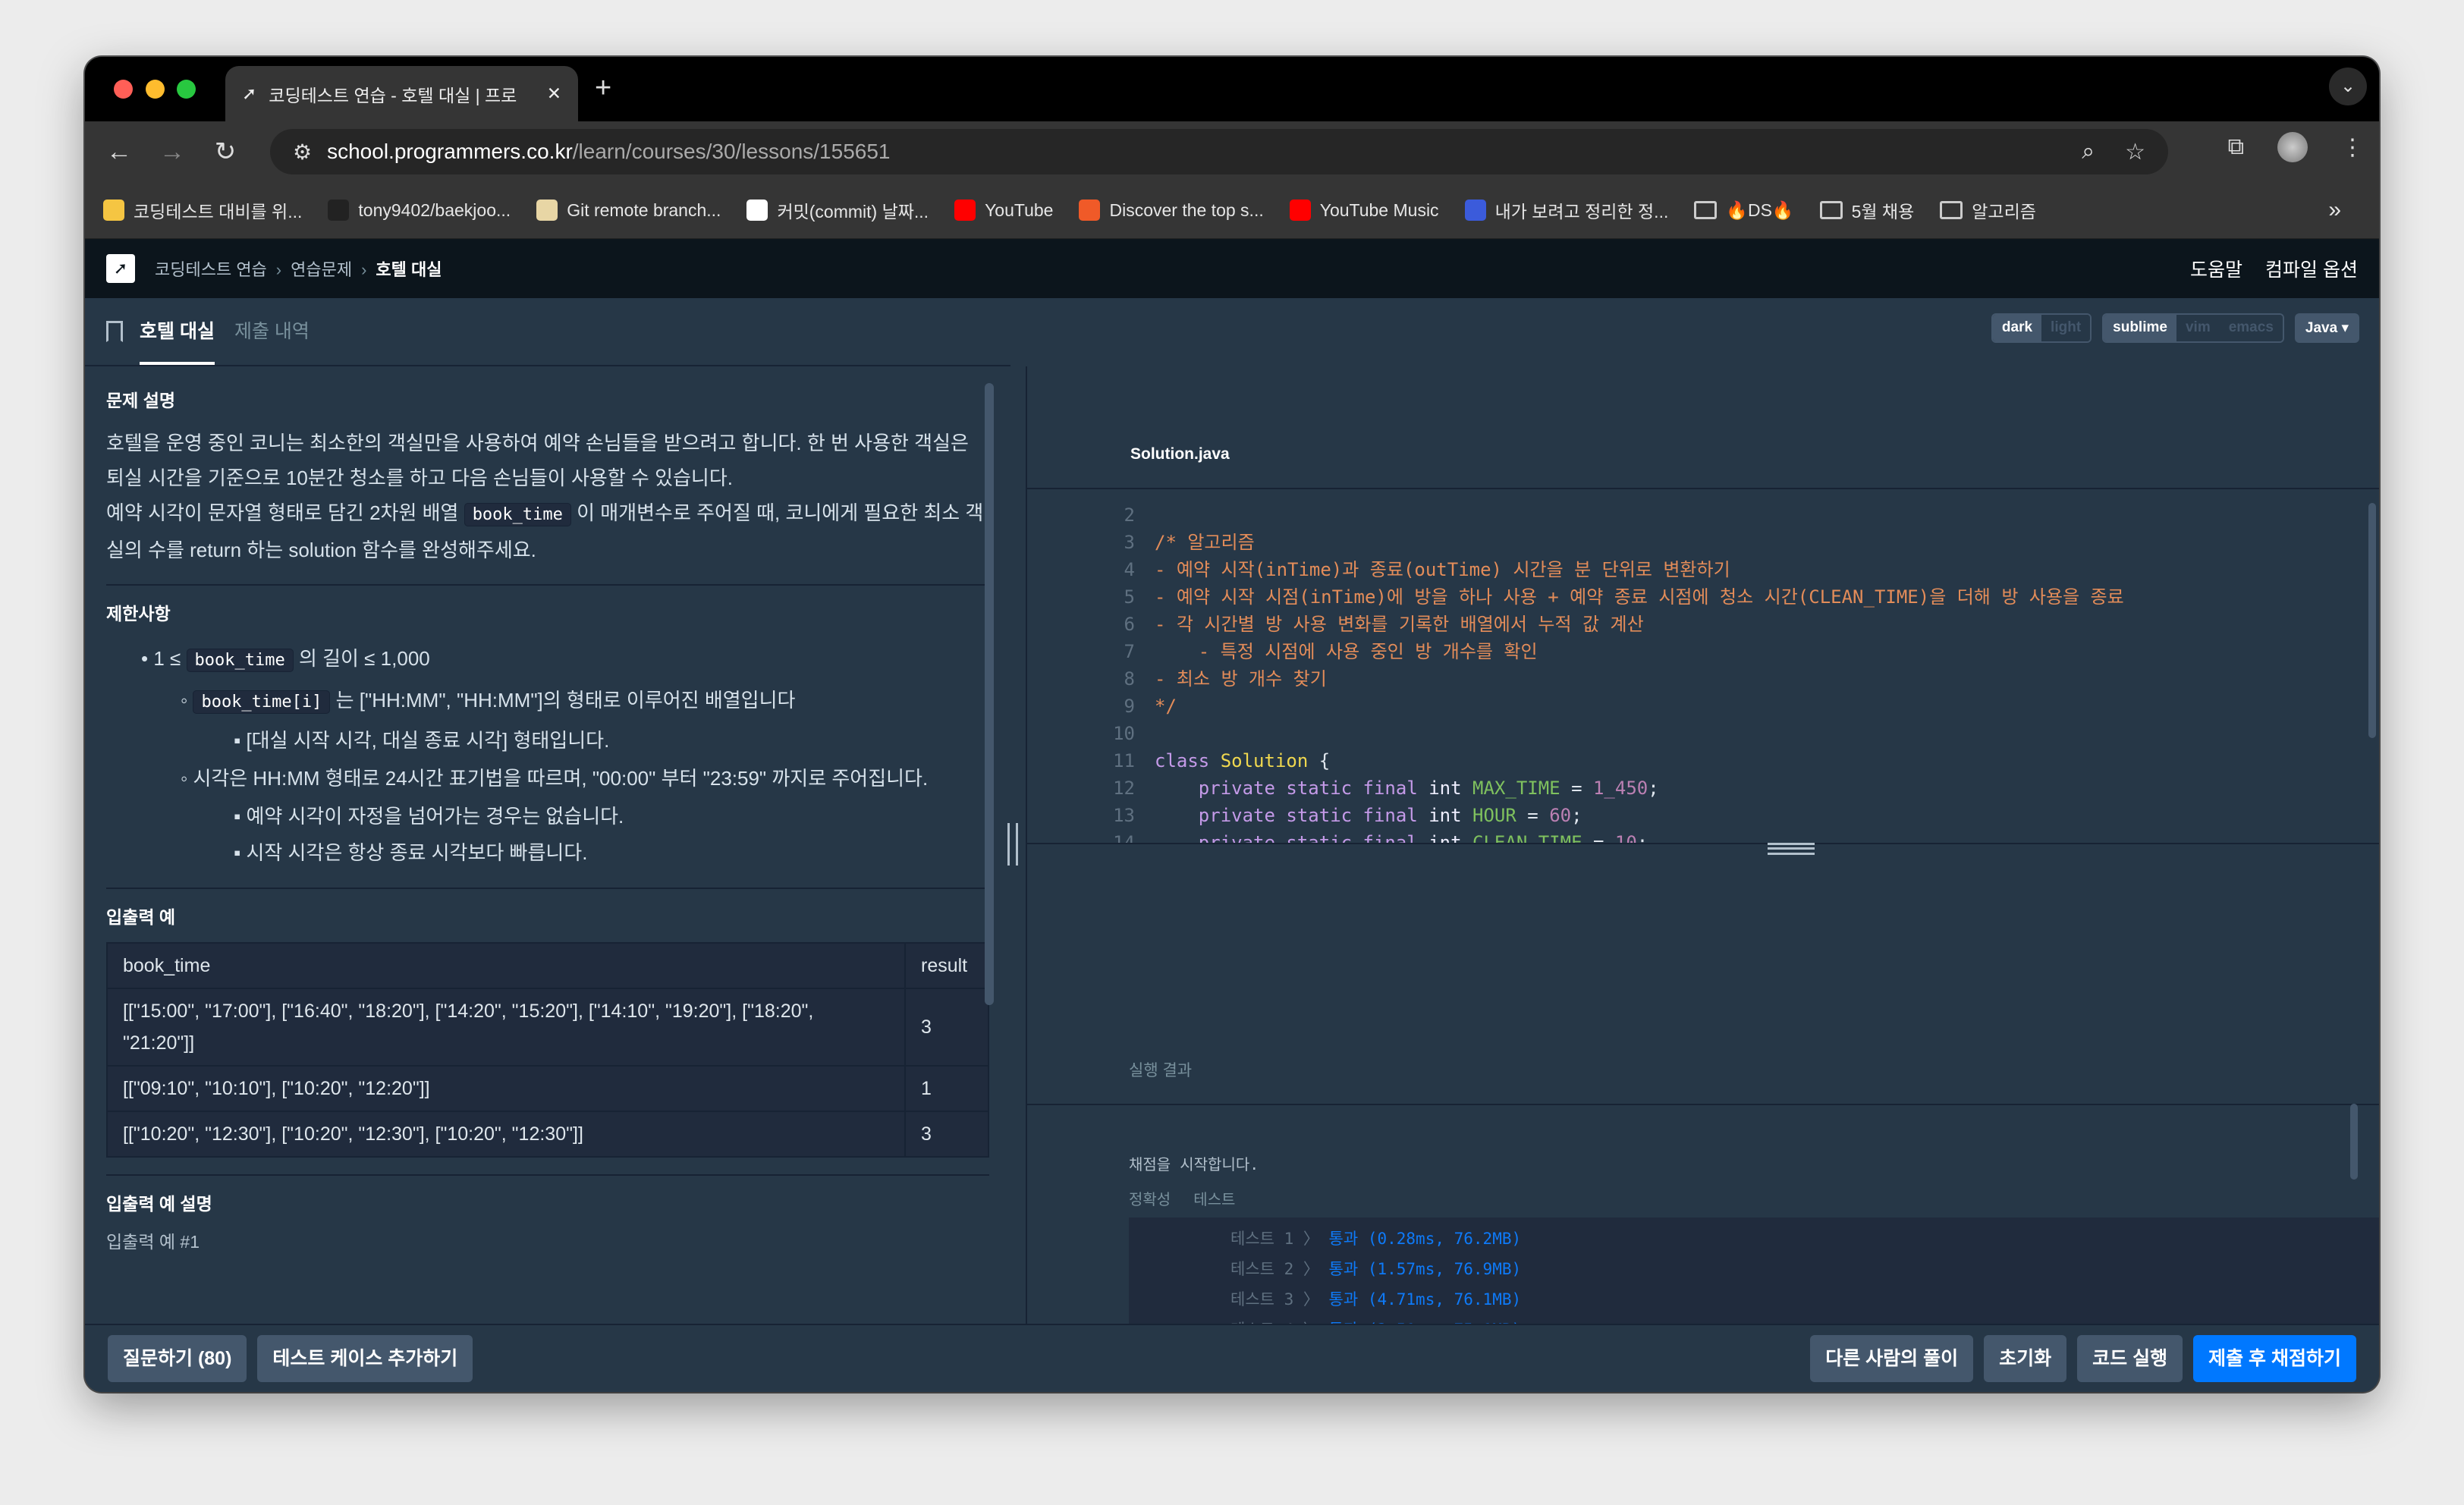  Describe the element at coordinates (2334, 210) in the screenshot. I see `more-bookmarks-icon: »` at that location.